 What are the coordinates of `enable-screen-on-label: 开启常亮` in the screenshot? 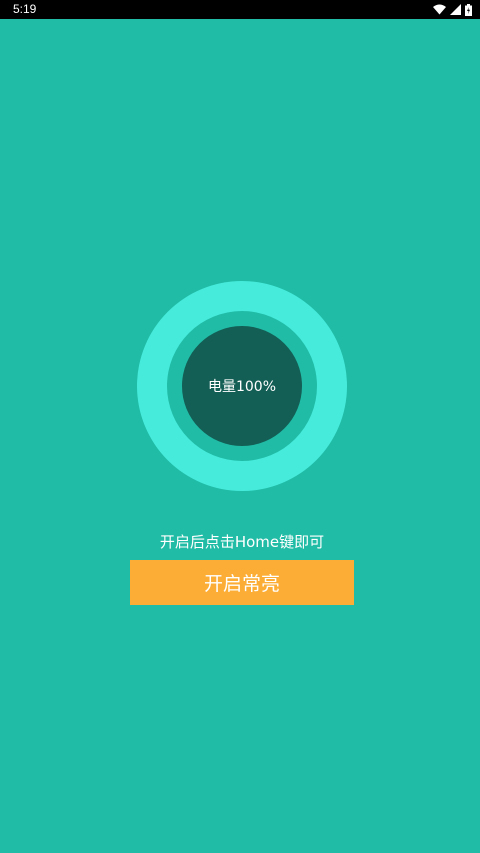 It's located at (241, 584).